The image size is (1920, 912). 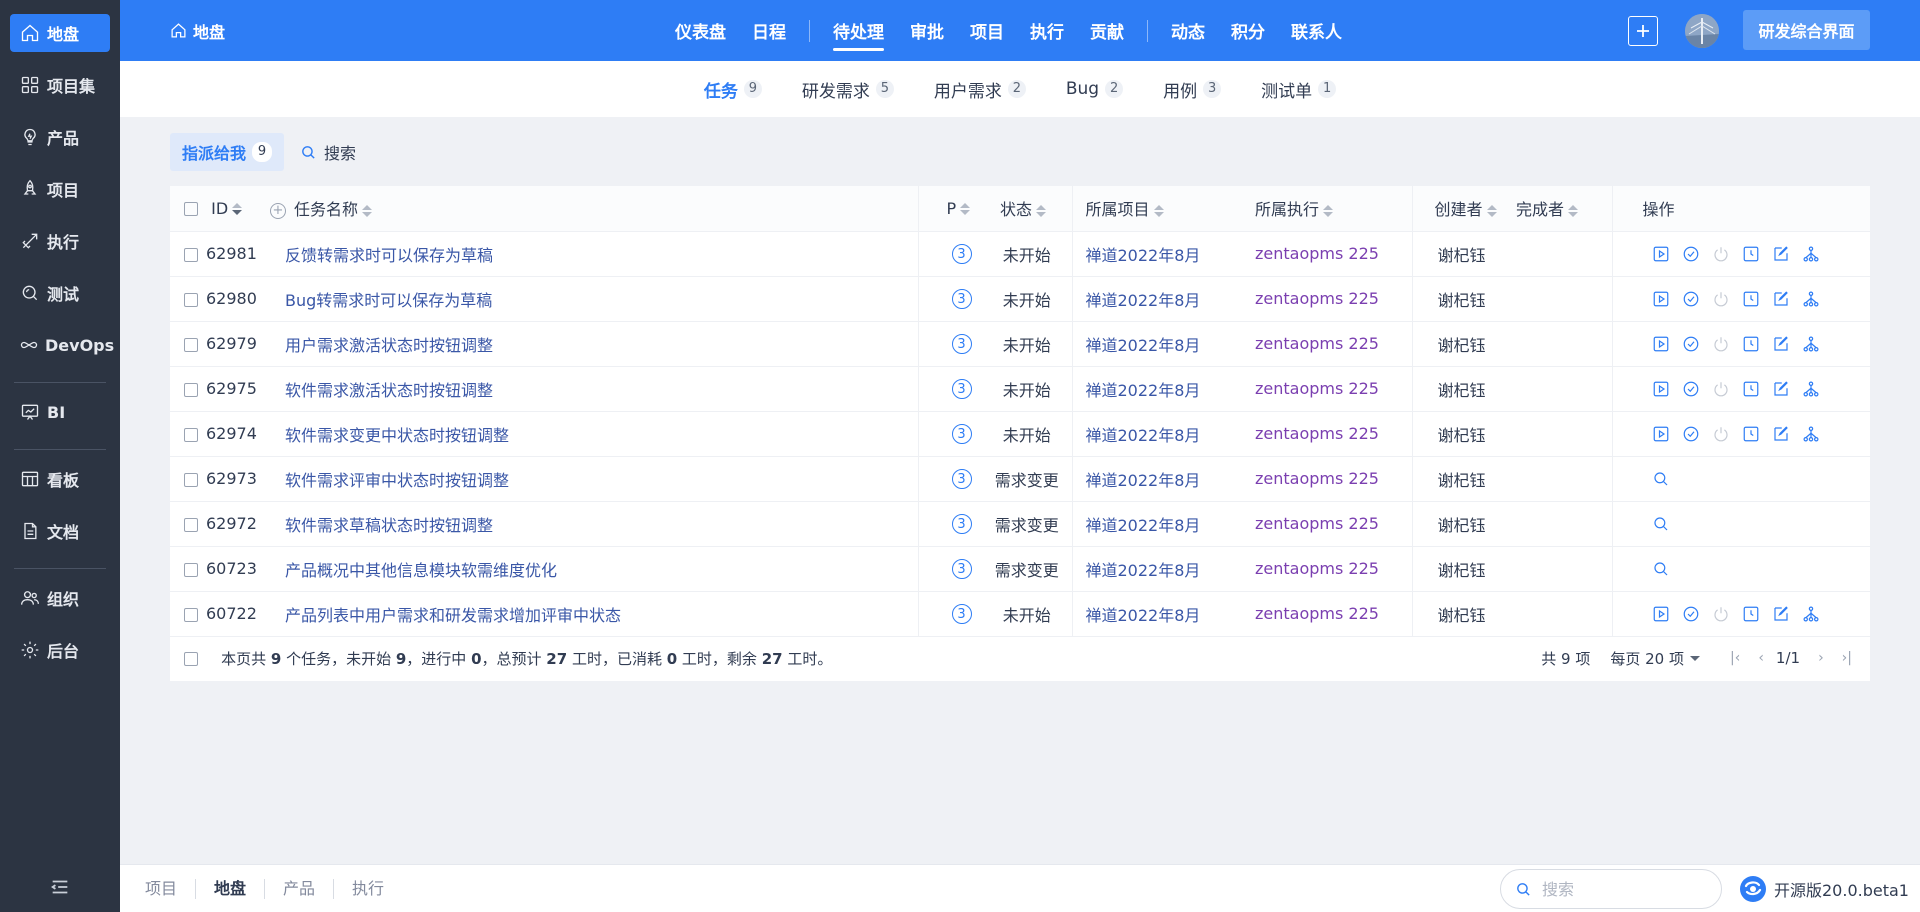 What do you see at coordinates (594, 209) in the screenshot?
I see `name-header: + 任务名称` at bounding box center [594, 209].